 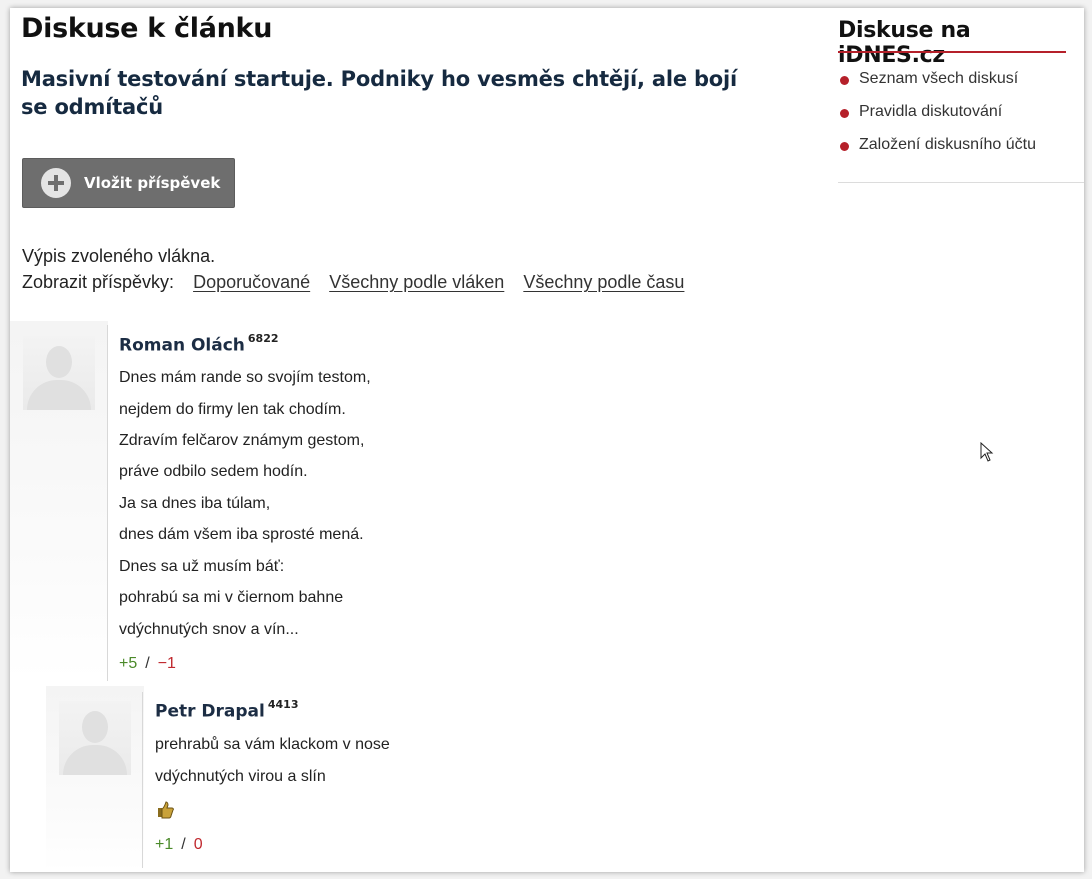 I want to click on comment-text-line: dnes dám všem iba sprosté mená., so click(x=241, y=534).